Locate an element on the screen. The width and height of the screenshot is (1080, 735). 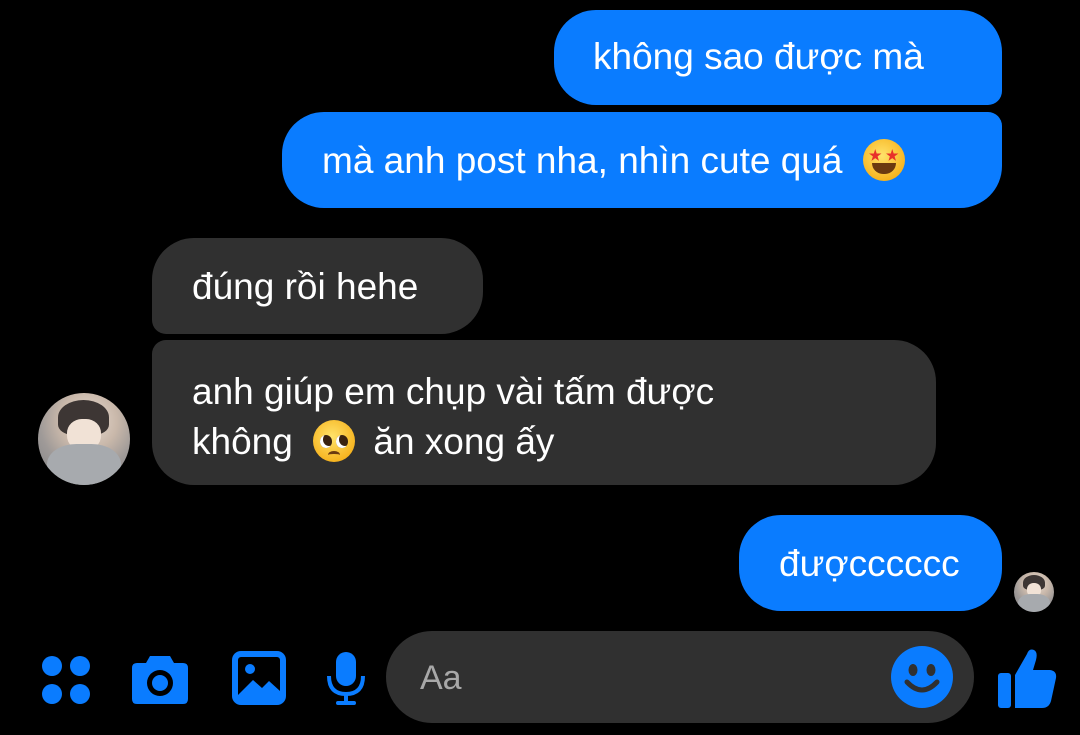
message-text: đượcccccc is located at coordinates (869, 563).